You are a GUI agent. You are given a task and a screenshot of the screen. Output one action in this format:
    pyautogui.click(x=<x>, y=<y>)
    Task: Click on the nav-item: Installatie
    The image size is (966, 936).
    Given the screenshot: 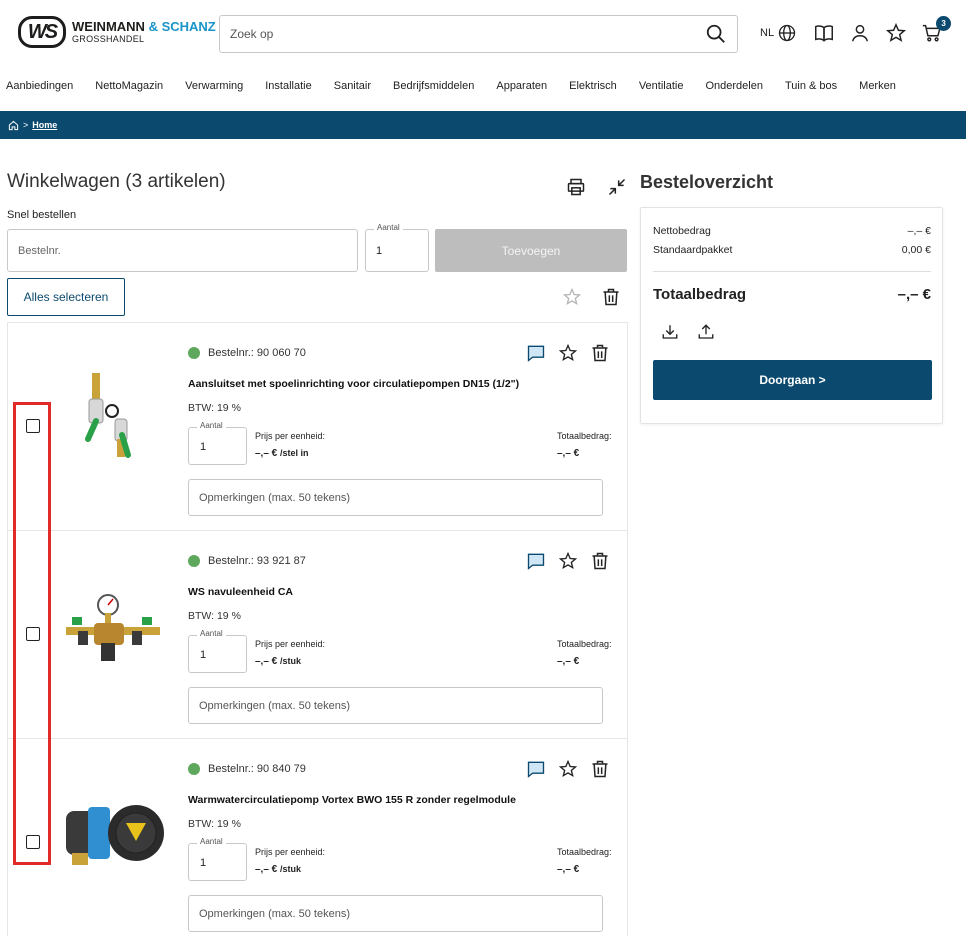 What is the action you would take?
    pyautogui.click(x=288, y=90)
    